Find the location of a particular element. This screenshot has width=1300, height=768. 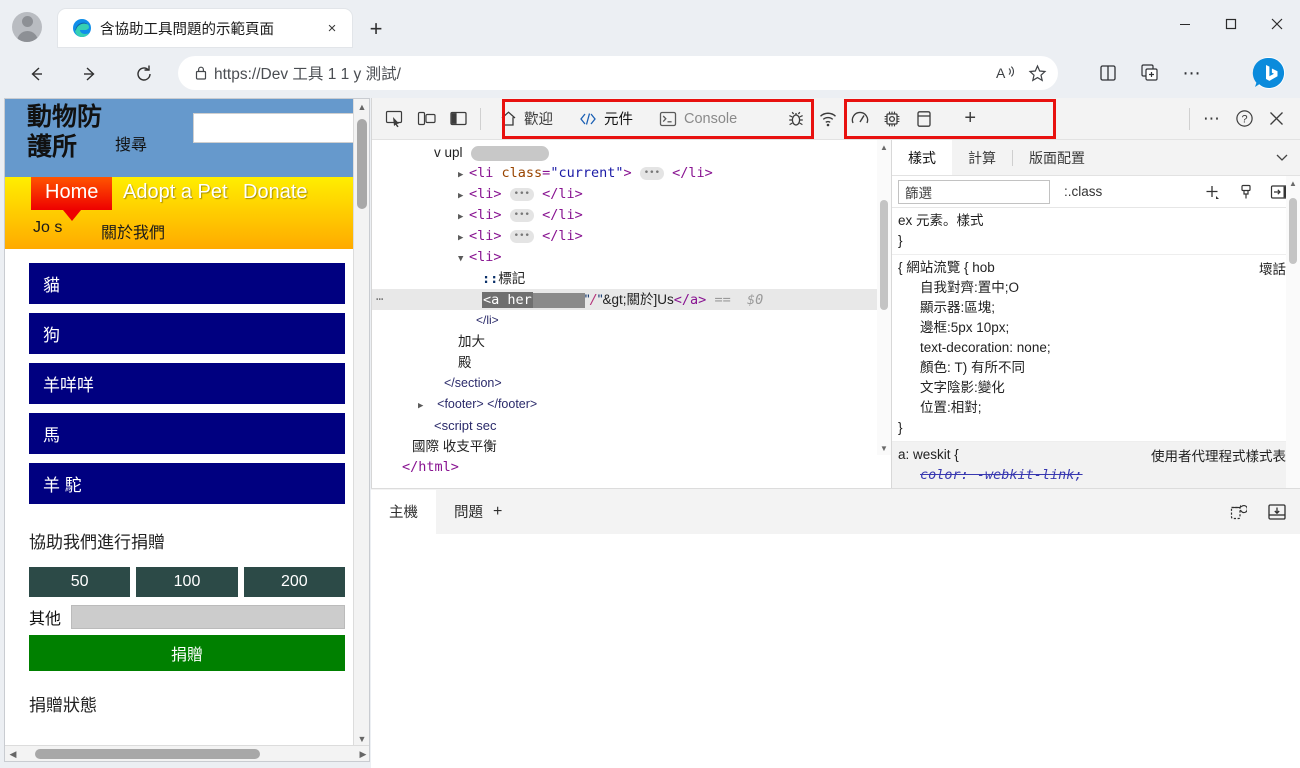

other-amount-input is located at coordinates (208, 617).